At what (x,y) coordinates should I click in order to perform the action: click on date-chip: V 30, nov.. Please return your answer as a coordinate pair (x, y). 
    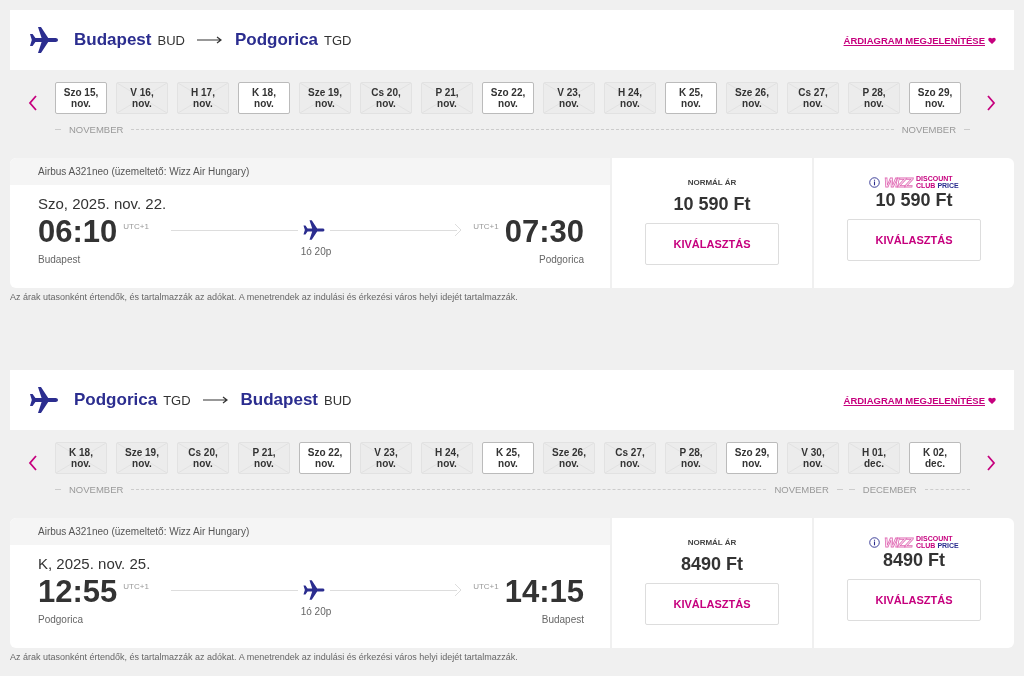
    Looking at the image, I should click on (813, 458).